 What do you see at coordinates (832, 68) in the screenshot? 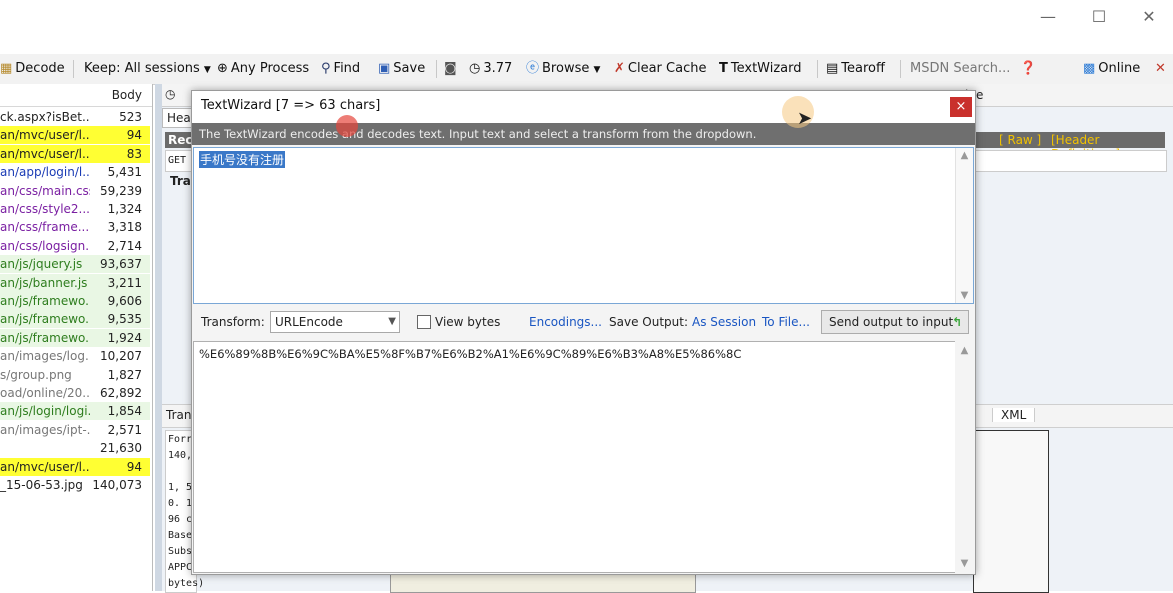
I see `tearoff-icon: ▤` at bounding box center [832, 68].